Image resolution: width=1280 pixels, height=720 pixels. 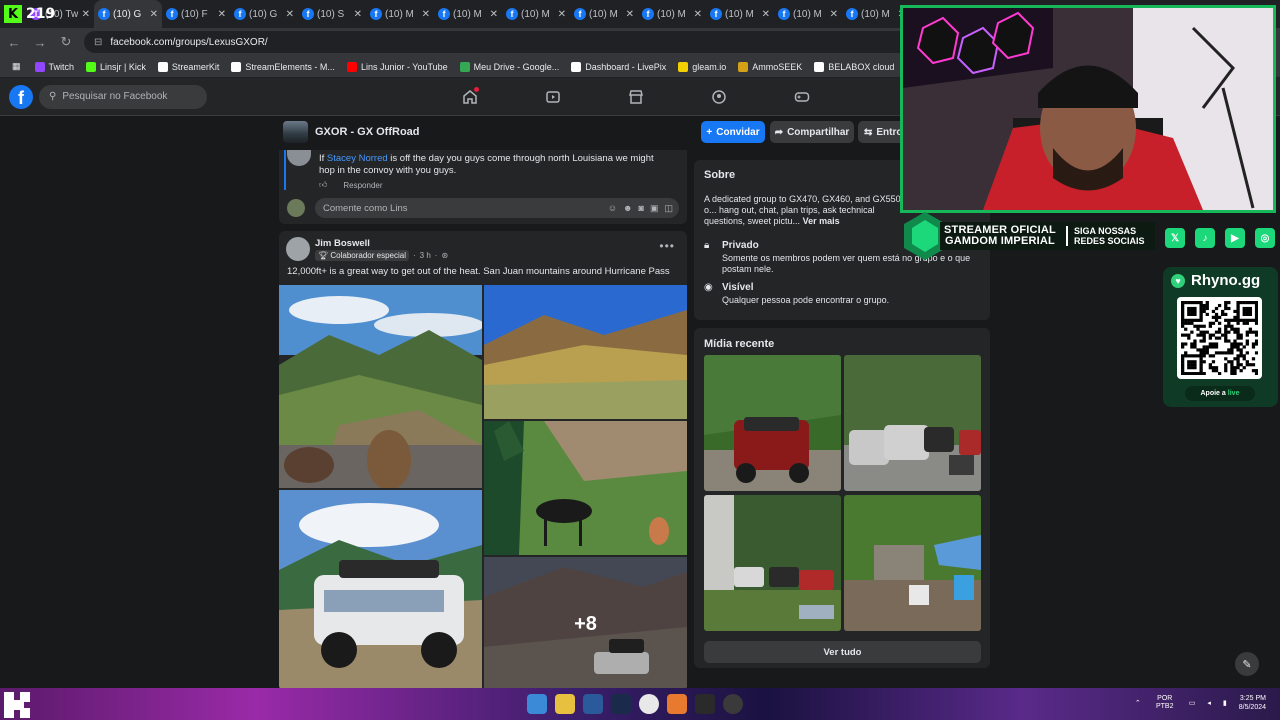 I want to click on post-time: 3 h, so click(x=425, y=255).